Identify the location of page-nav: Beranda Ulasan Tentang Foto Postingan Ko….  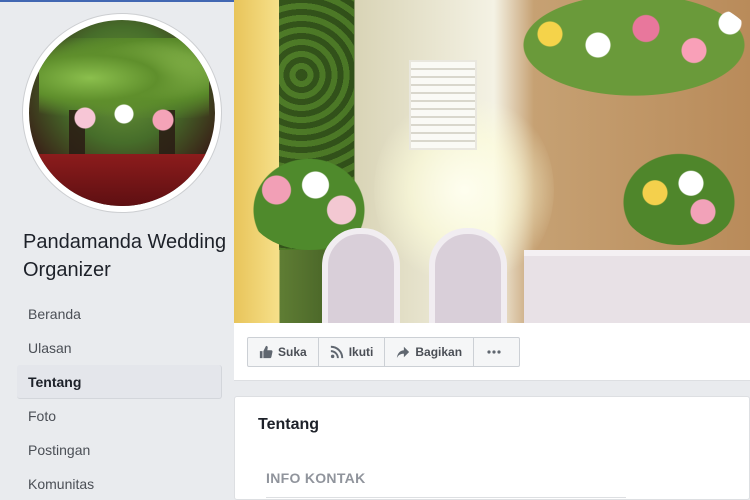
(119, 398).